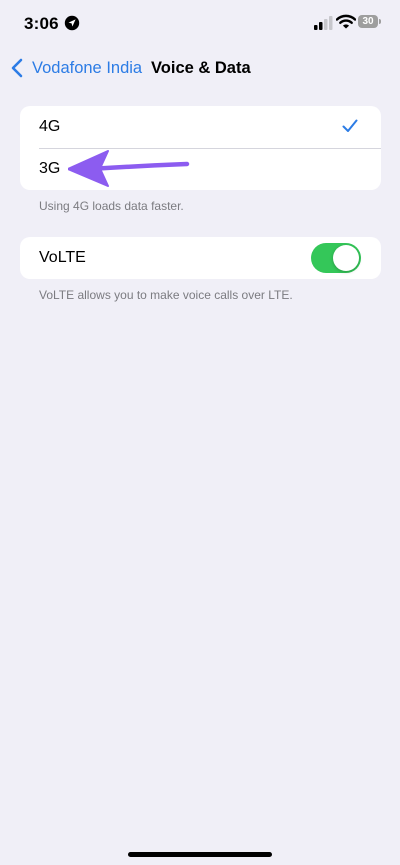 This screenshot has height=865, width=400. I want to click on annotation-arrow-icon, so click(129, 168).